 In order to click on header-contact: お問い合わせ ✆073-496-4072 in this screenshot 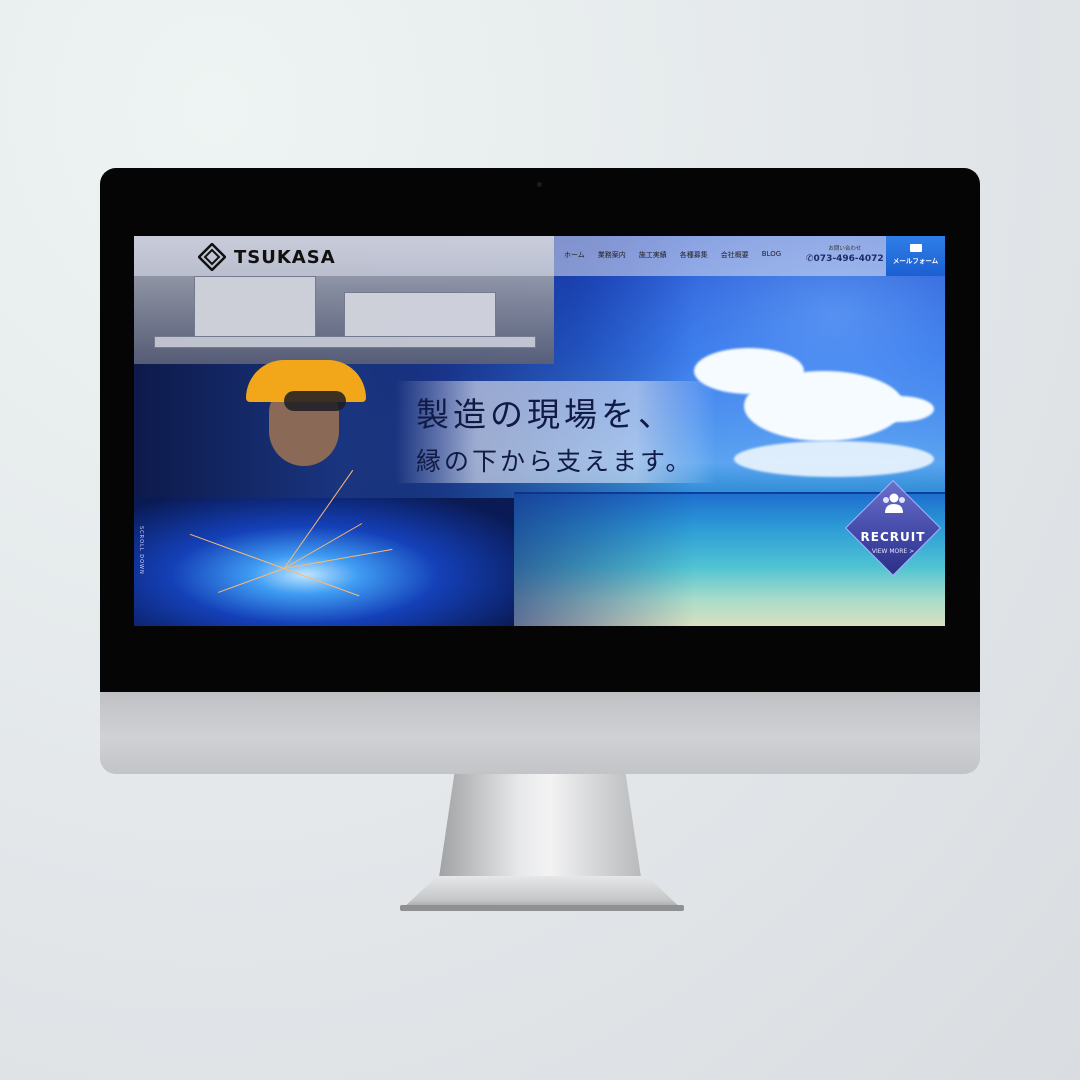, I will do `click(845, 254)`.